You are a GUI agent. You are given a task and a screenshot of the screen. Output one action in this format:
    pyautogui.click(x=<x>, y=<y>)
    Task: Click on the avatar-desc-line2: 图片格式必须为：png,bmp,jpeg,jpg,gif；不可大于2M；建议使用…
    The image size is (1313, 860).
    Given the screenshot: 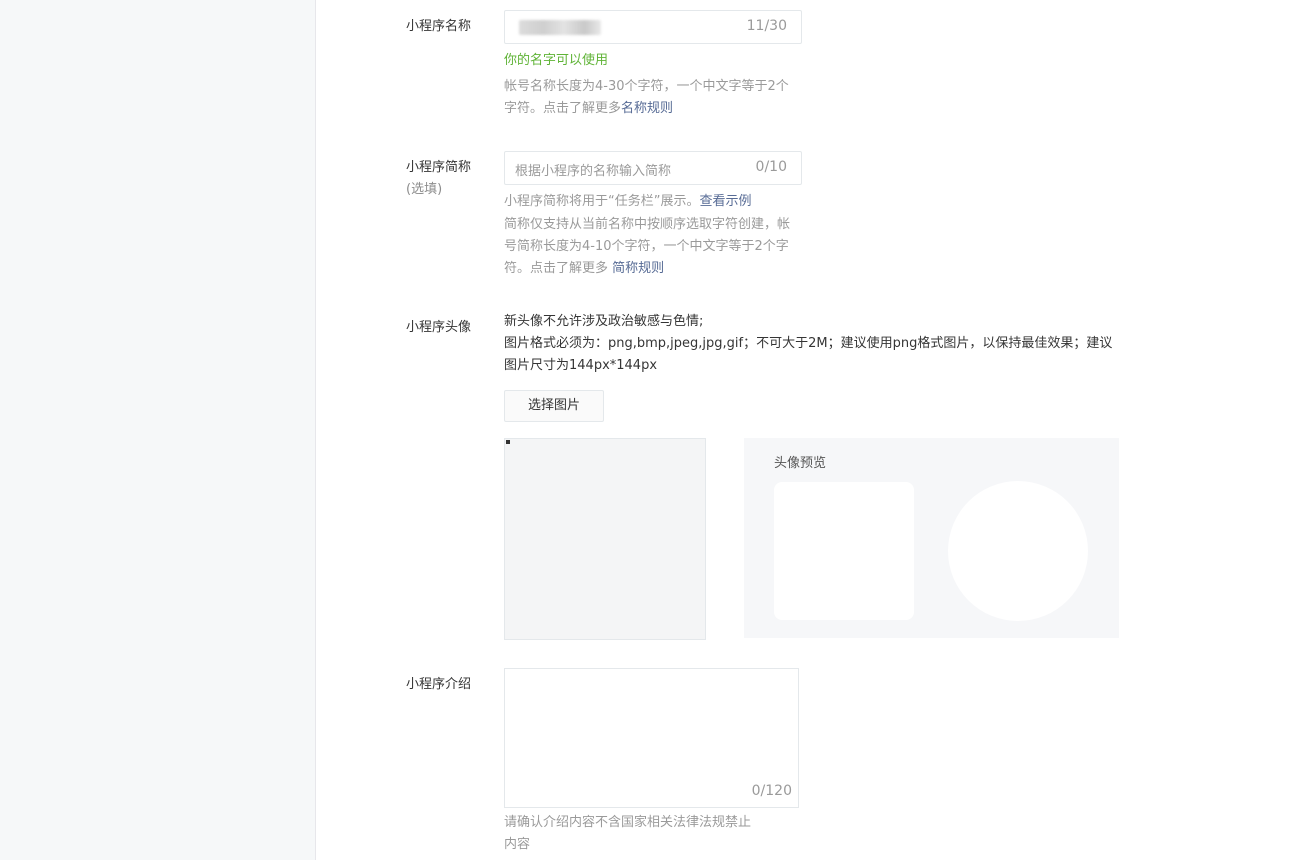 What is the action you would take?
    pyautogui.click(x=808, y=354)
    